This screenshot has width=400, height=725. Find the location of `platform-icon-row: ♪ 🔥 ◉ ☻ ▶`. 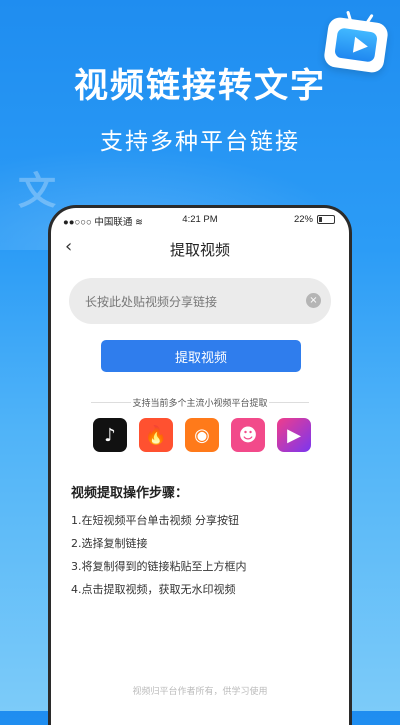

platform-icon-row: ♪ 🔥 ◉ ☻ ▶ is located at coordinates (202, 435).